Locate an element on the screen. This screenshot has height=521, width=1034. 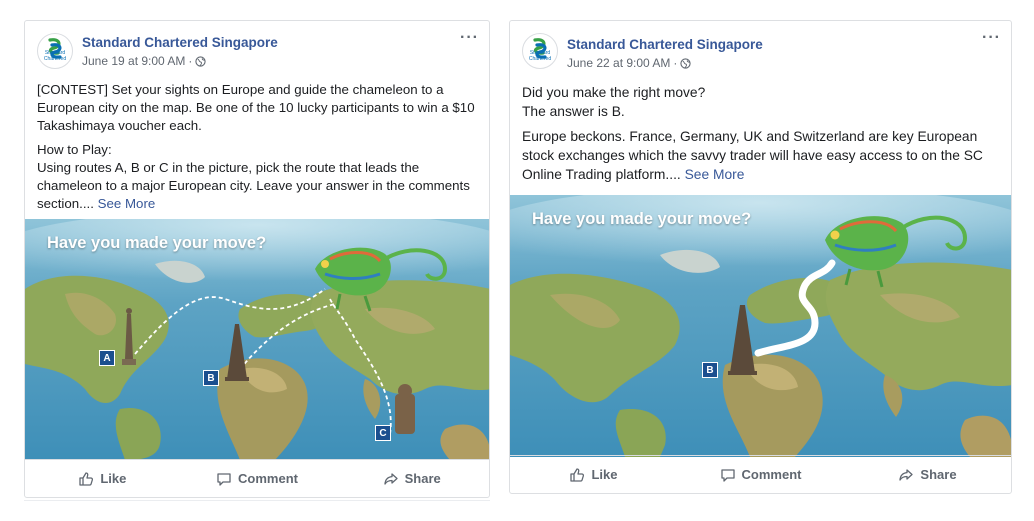
post-date-link: June 22 at 9:00 AM is located at coordinates (618, 63).